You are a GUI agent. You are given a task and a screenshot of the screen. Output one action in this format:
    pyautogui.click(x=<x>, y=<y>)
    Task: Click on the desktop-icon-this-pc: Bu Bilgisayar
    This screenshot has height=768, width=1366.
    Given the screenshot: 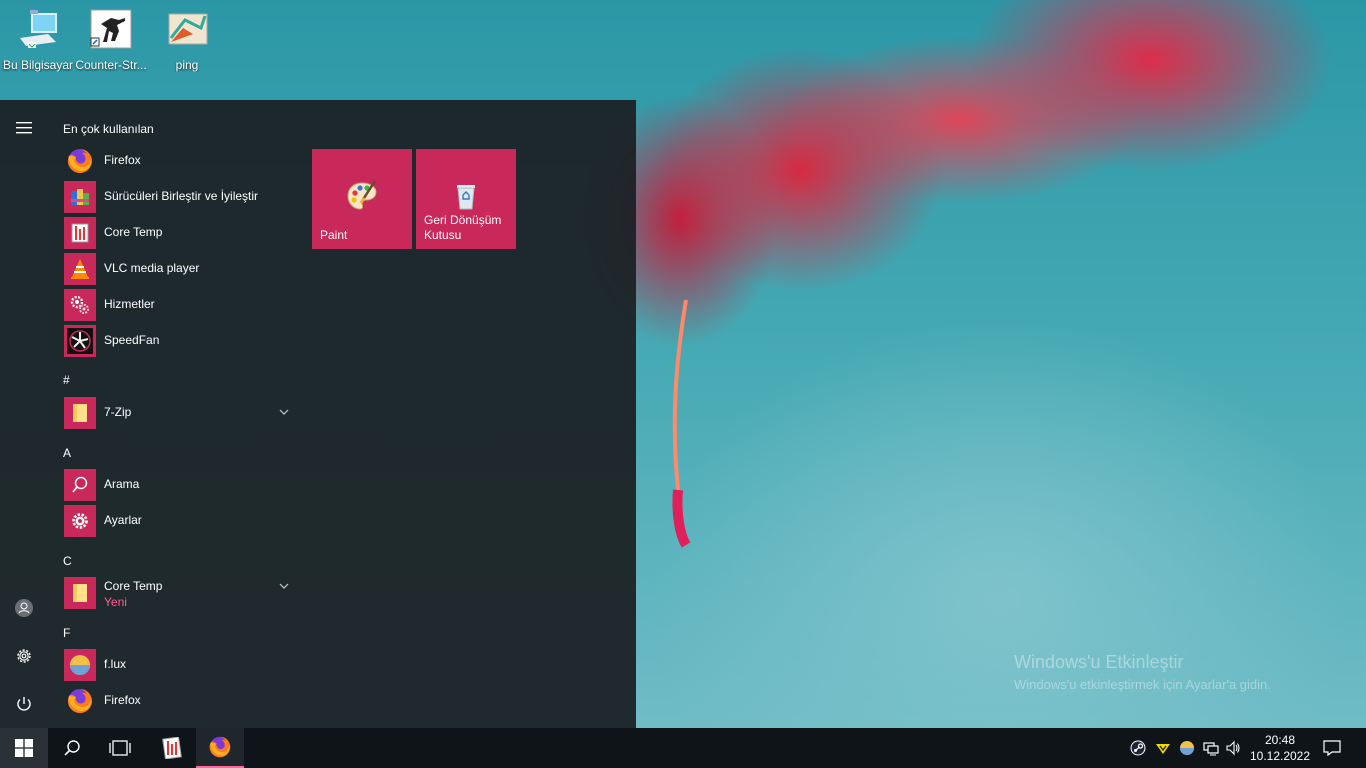 What is the action you would take?
    pyautogui.click(x=38, y=41)
    